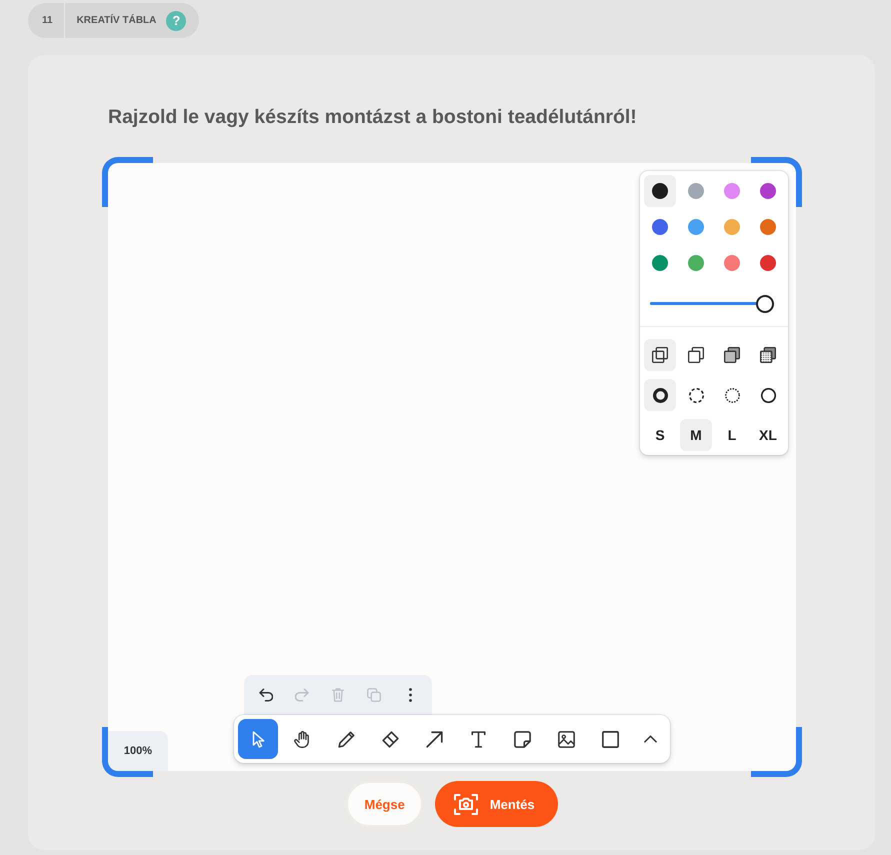 The image size is (891, 855). What do you see at coordinates (48, 20) in the screenshot?
I see `activity-number: 11` at bounding box center [48, 20].